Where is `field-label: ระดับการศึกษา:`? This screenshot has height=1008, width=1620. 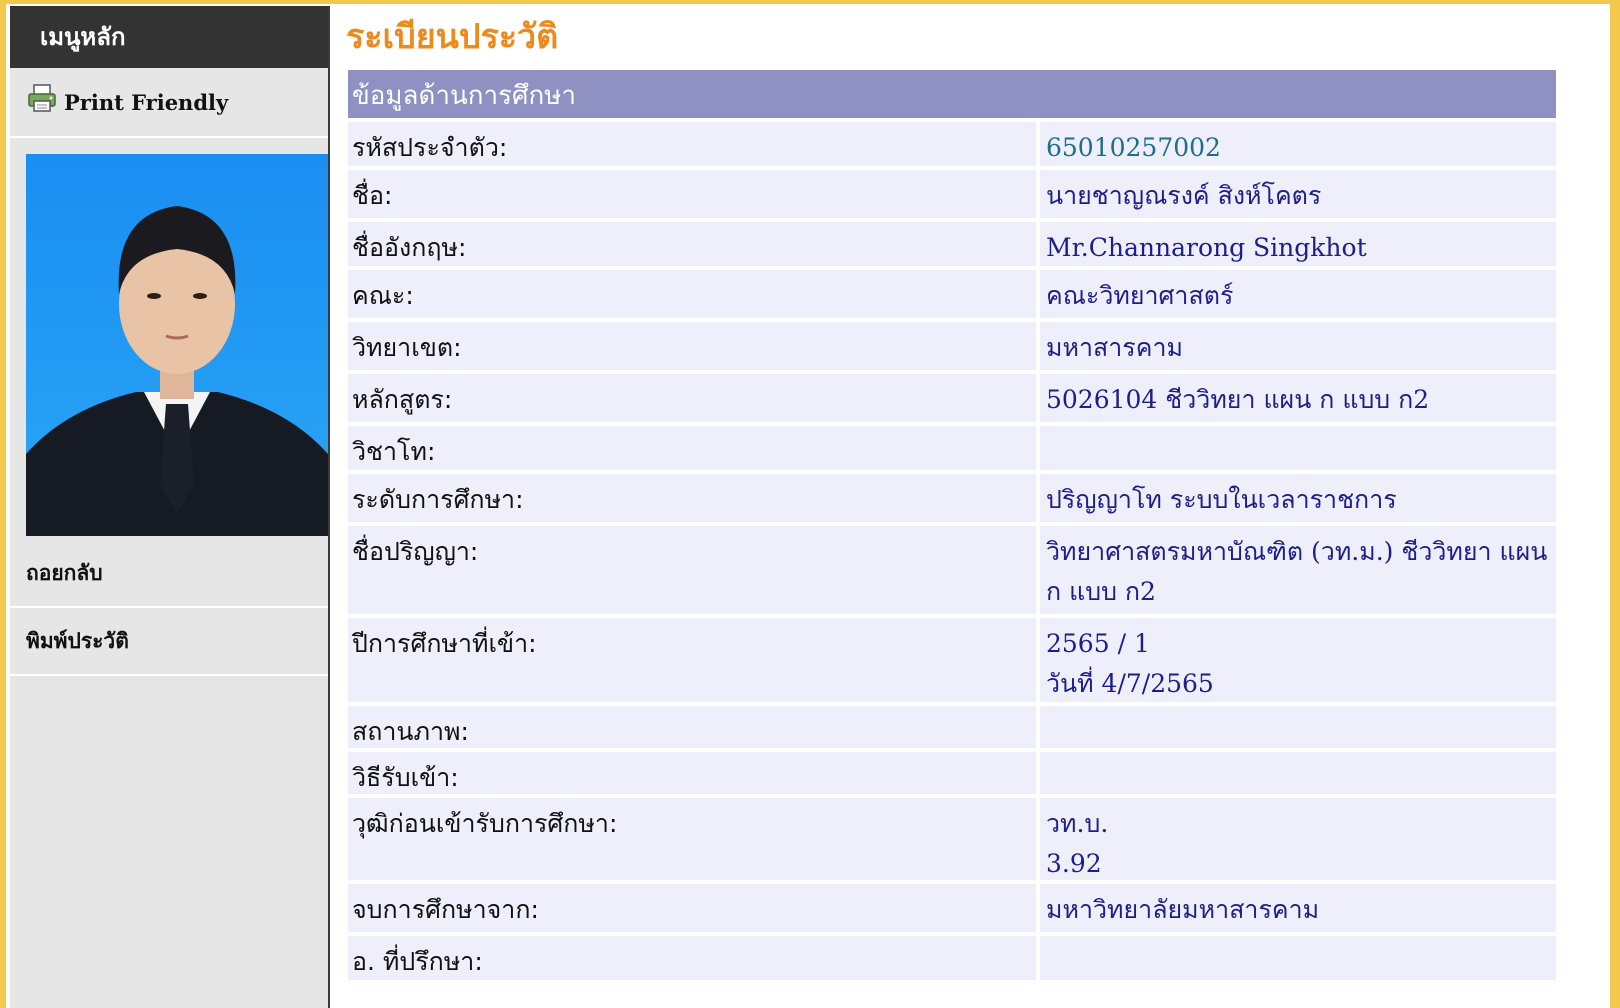 field-label: ระดับการศึกษา: is located at coordinates (692, 498).